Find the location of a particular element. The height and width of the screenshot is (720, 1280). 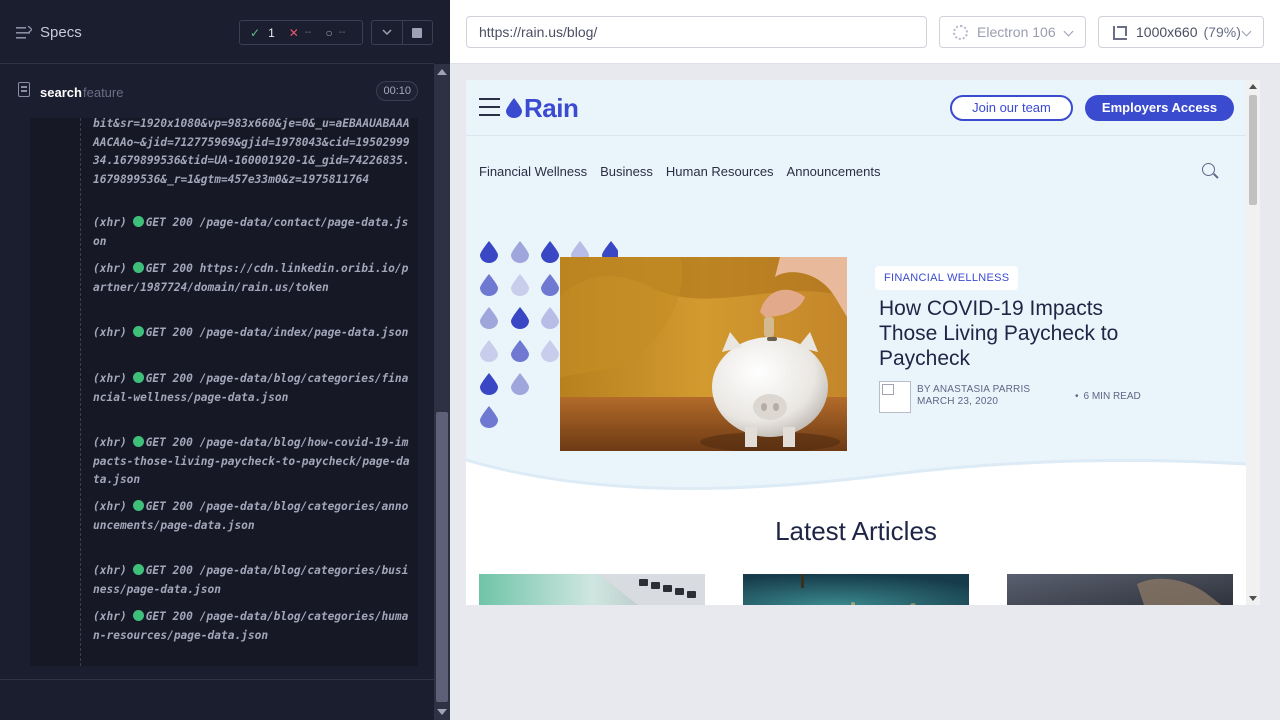

site-scrollbar is located at coordinates (1253, 342).